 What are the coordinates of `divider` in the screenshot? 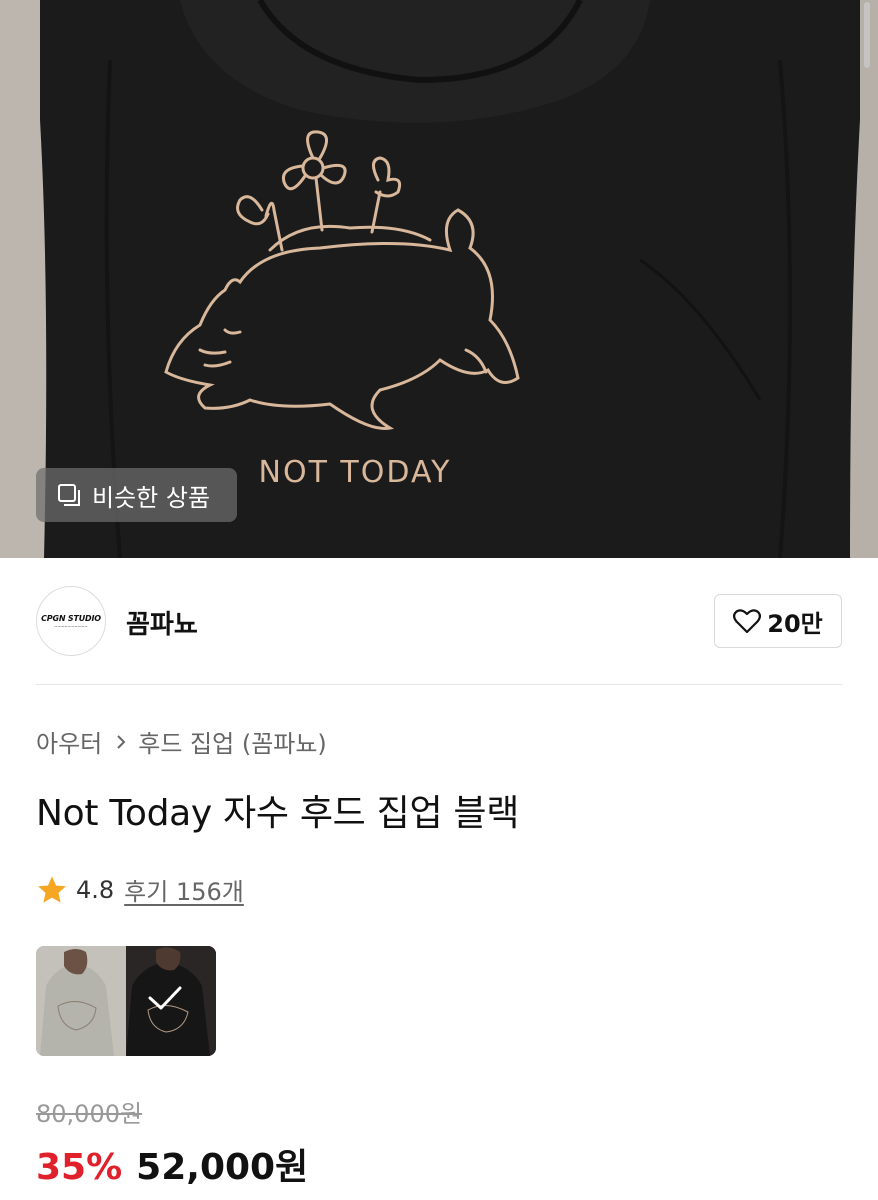 It's located at (439, 684).